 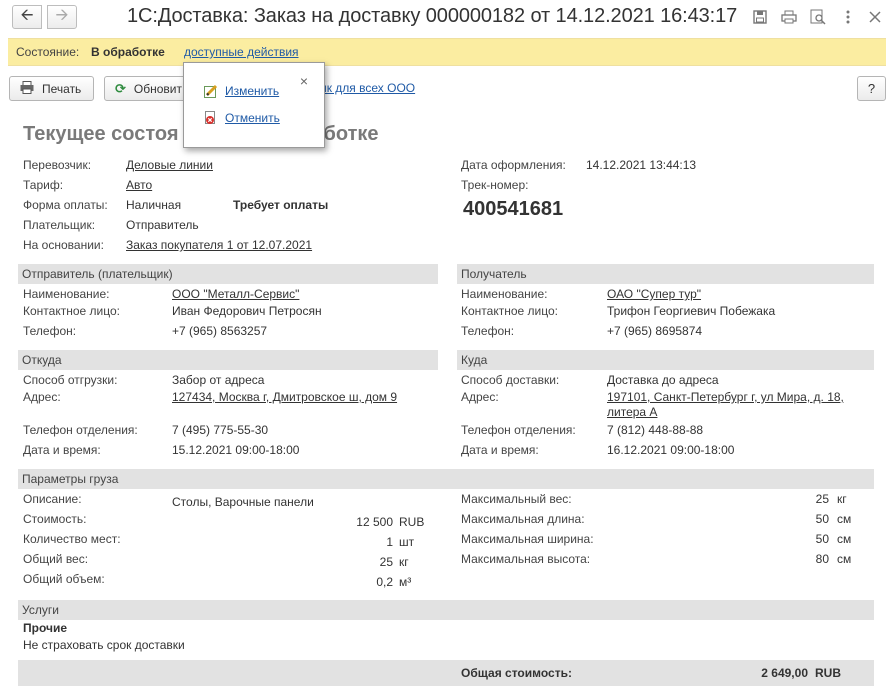 What do you see at coordinates (220, 331) in the screenshot?
I see `sender-phone: +7 (965) 8563257` at bounding box center [220, 331].